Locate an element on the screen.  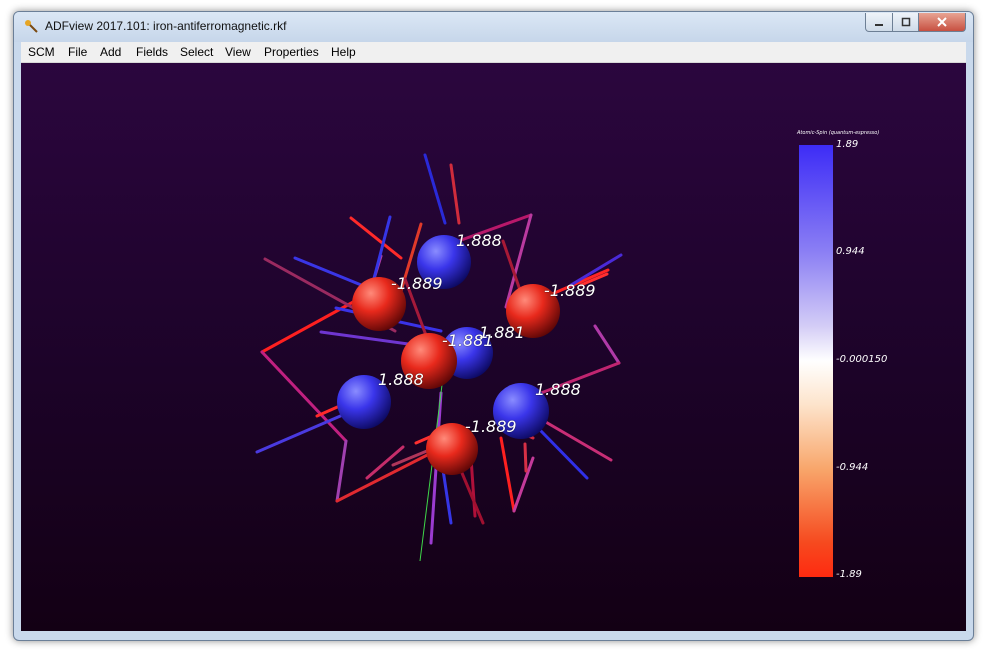
colorbar-mid-label: -0.000150 is located at coordinates (862, 359).